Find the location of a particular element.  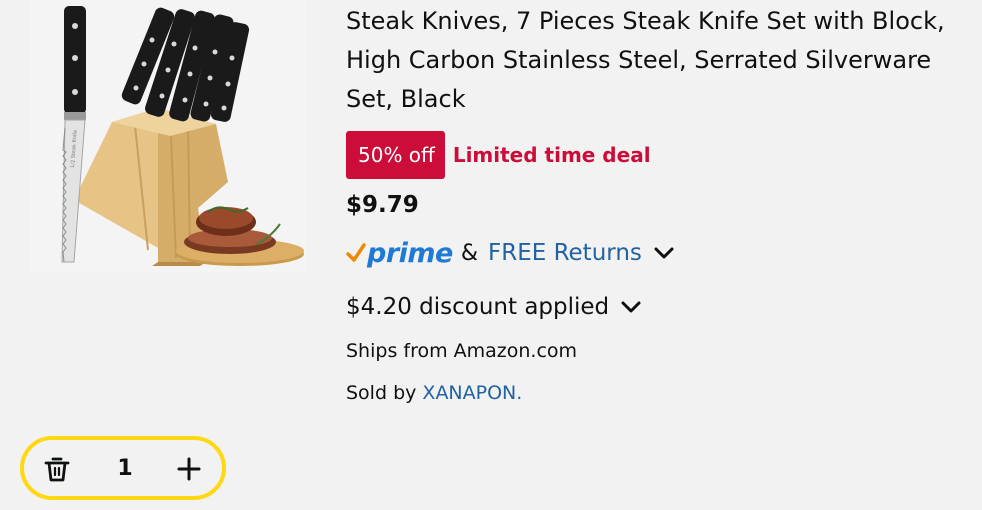

ampersand: & is located at coordinates (469, 253).